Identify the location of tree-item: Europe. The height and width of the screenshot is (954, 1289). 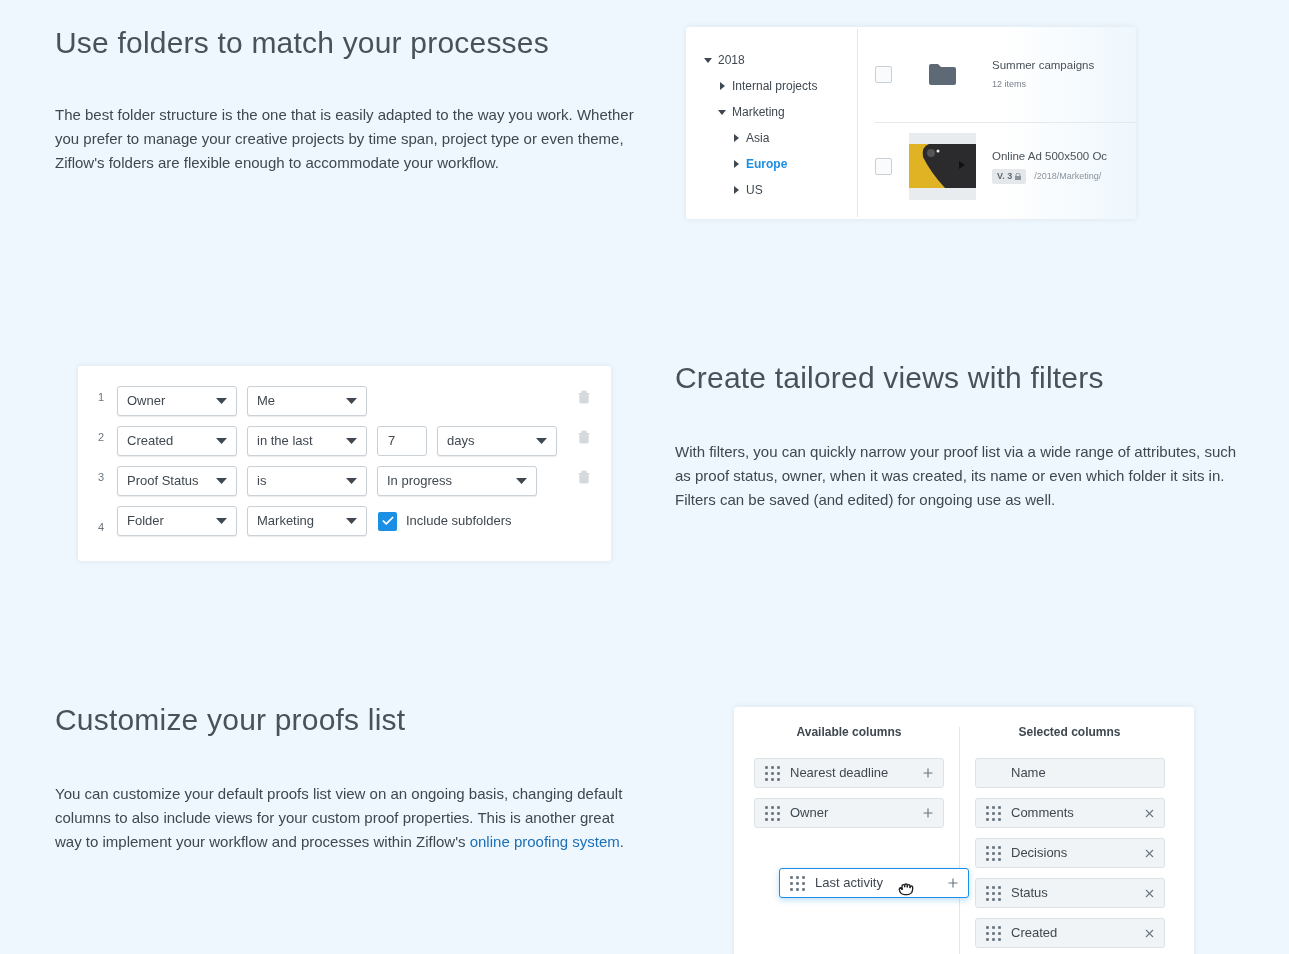
(767, 164).